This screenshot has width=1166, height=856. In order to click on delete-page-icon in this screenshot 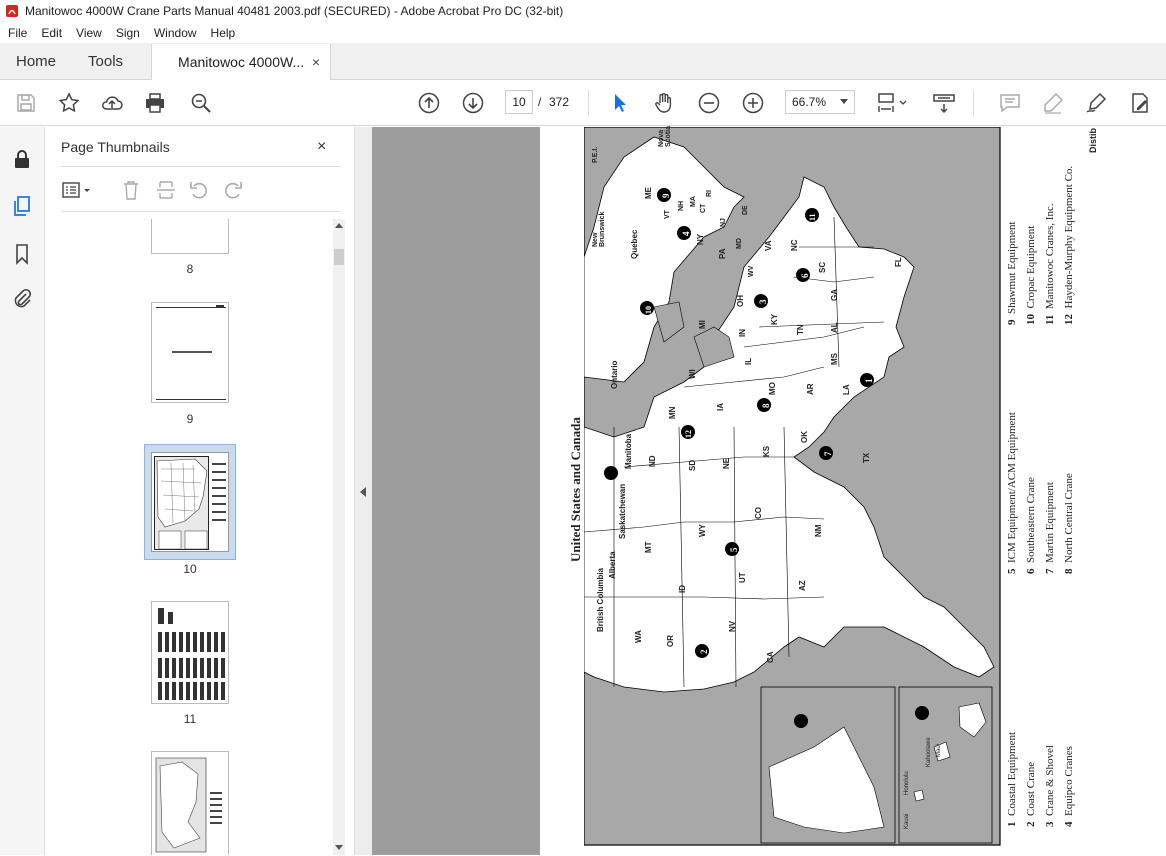, I will do `click(131, 190)`.